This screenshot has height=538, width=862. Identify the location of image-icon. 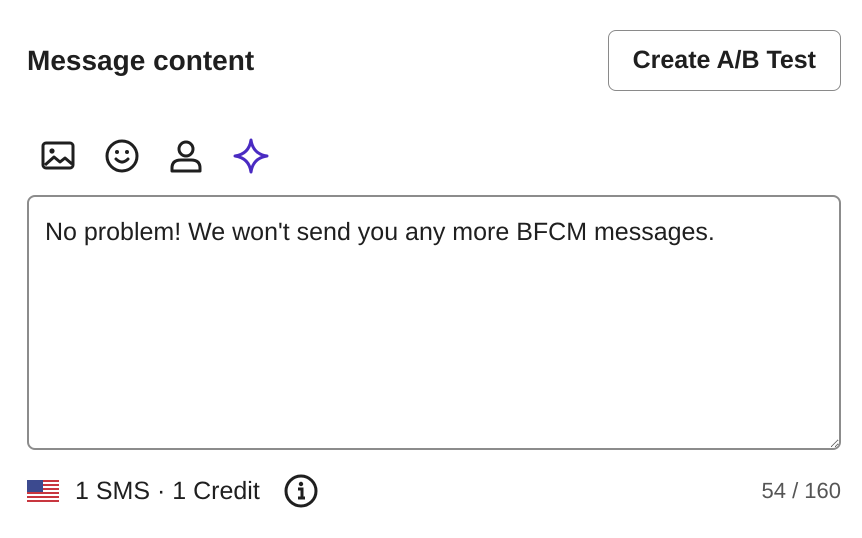
(58, 156).